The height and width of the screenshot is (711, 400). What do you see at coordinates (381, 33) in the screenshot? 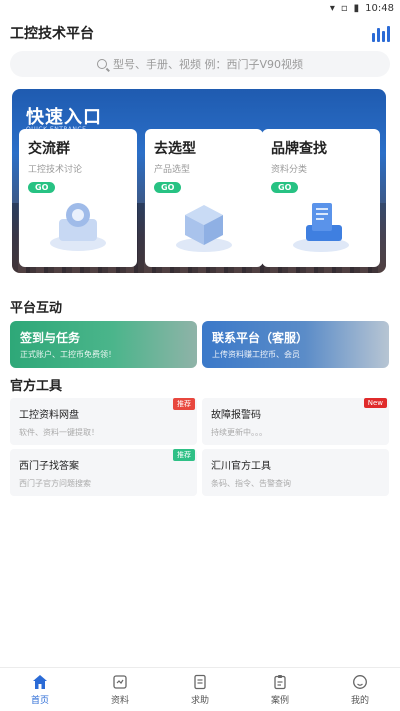
I see `bar-chart-icon` at bounding box center [381, 33].